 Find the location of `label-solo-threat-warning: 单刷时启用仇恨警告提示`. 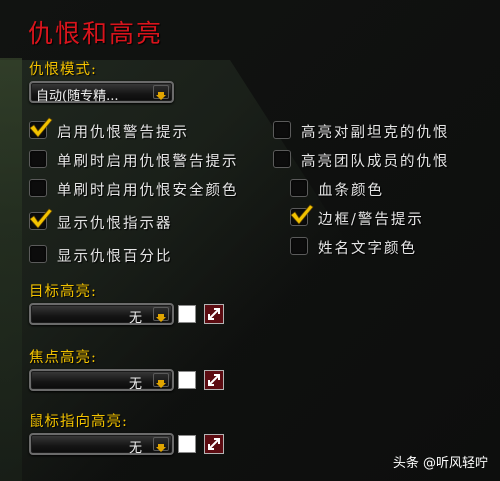

label-solo-threat-warning: 单刷时启用仇恨警告提示 is located at coordinates (148, 162).